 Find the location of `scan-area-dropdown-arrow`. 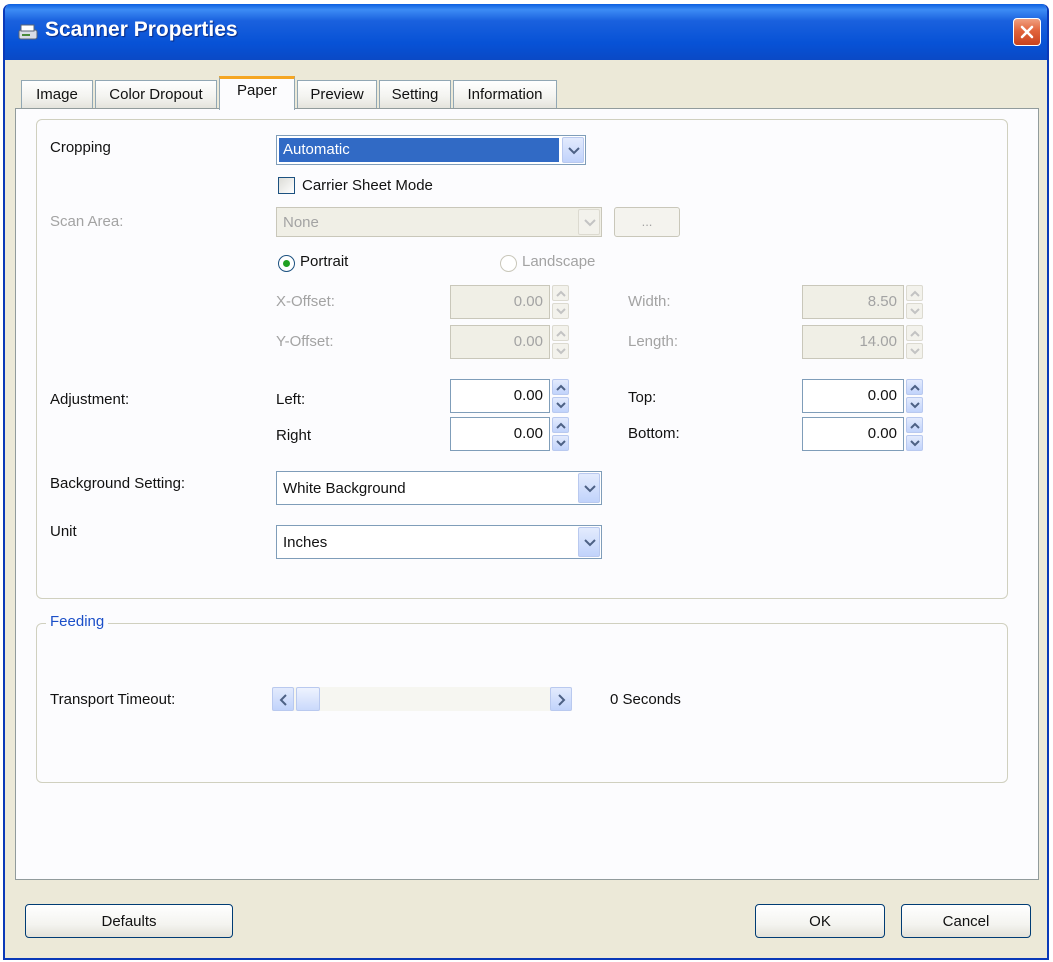

scan-area-dropdown-arrow is located at coordinates (589, 222).